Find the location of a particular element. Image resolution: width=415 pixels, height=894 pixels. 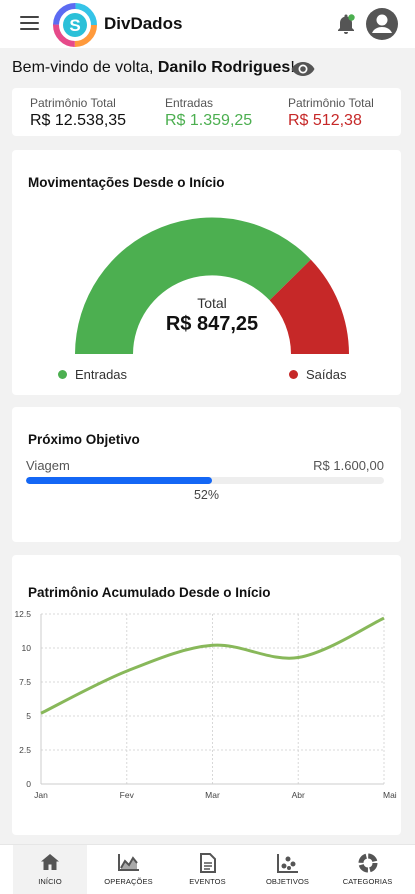

gauge-center-label: Total is located at coordinates (212, 303).